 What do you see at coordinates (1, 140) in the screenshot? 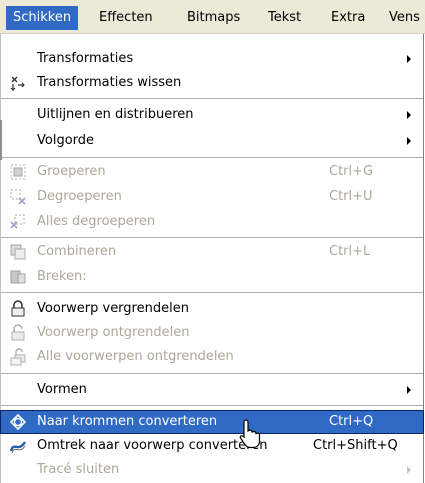
I see `canvas-edge` at bounding box center [1, 140].